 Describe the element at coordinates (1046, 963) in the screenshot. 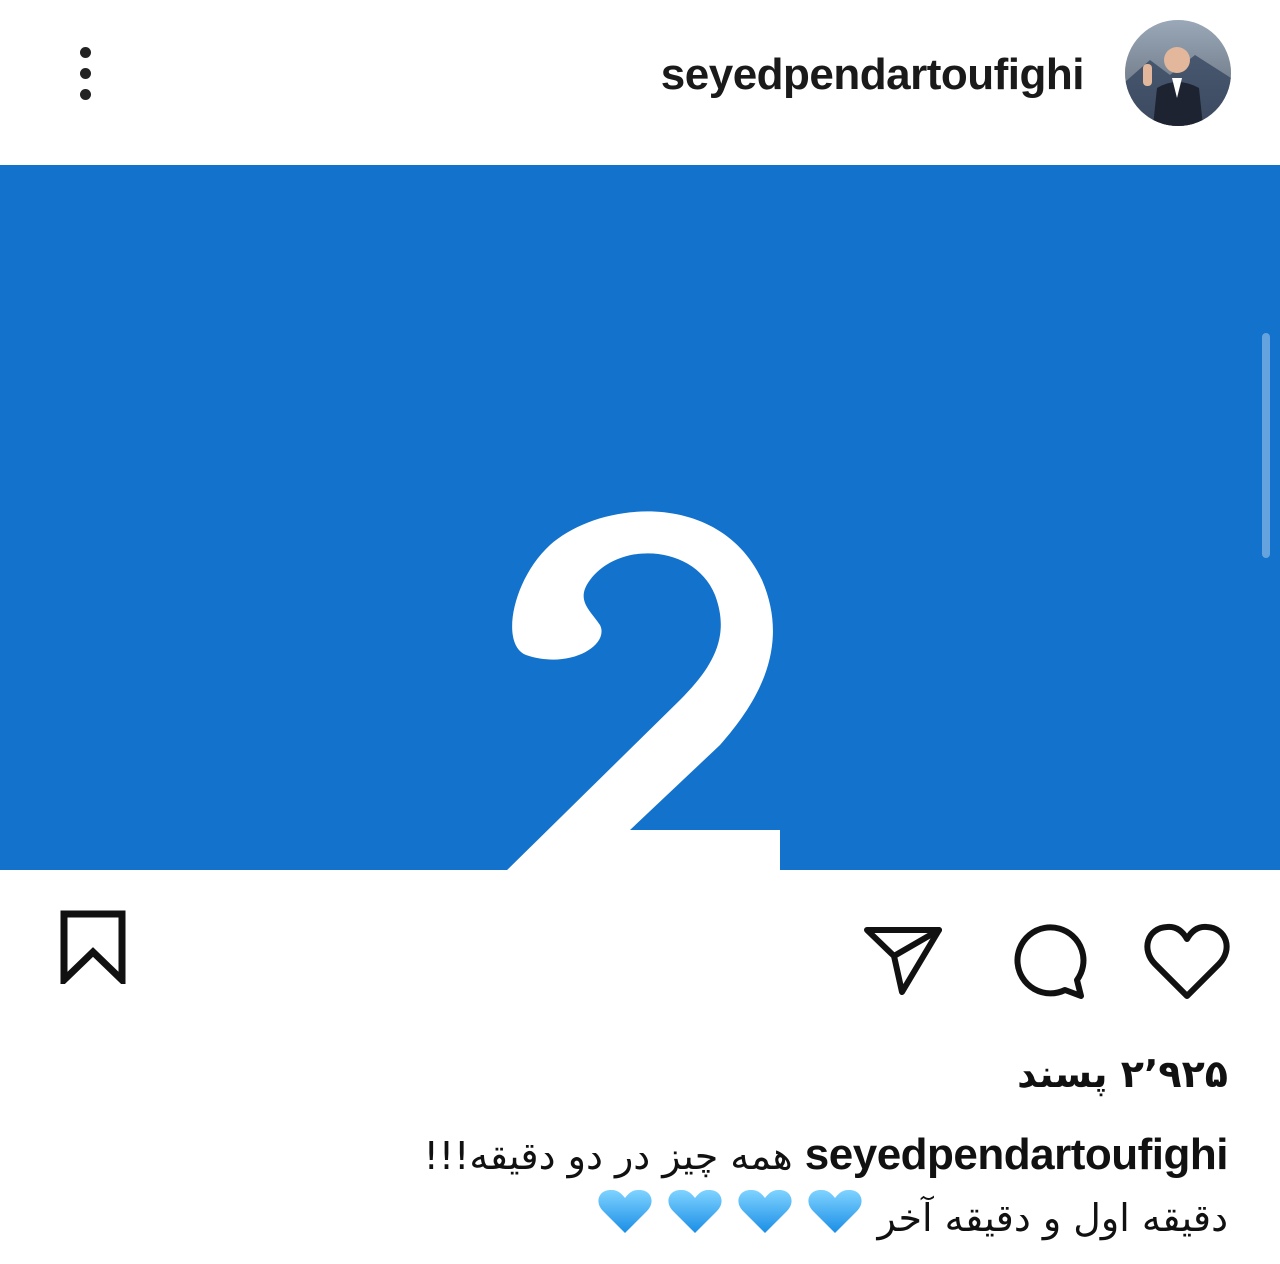

I see `comment-icon` at that location.